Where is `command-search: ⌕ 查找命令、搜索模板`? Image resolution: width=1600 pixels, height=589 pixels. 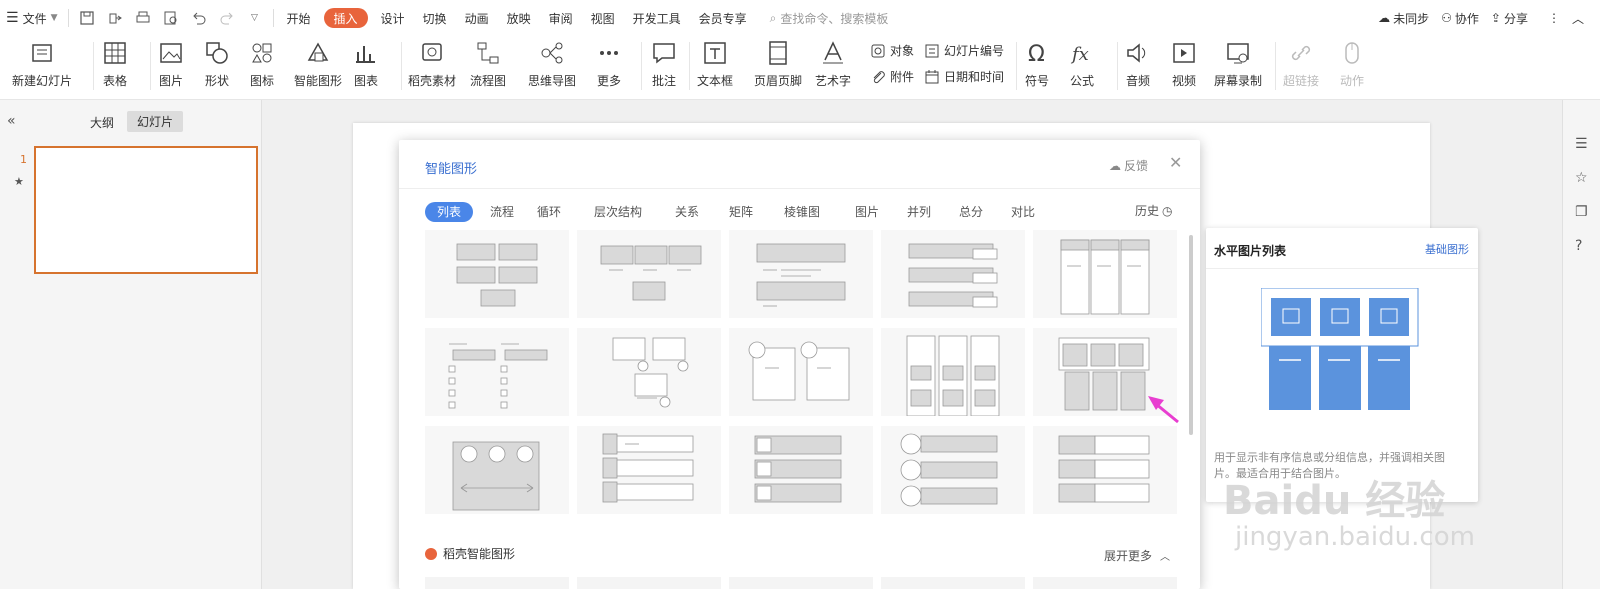 command-search: ⌕ 查找命令、搜索模板 is located at coordinates (829, 18).